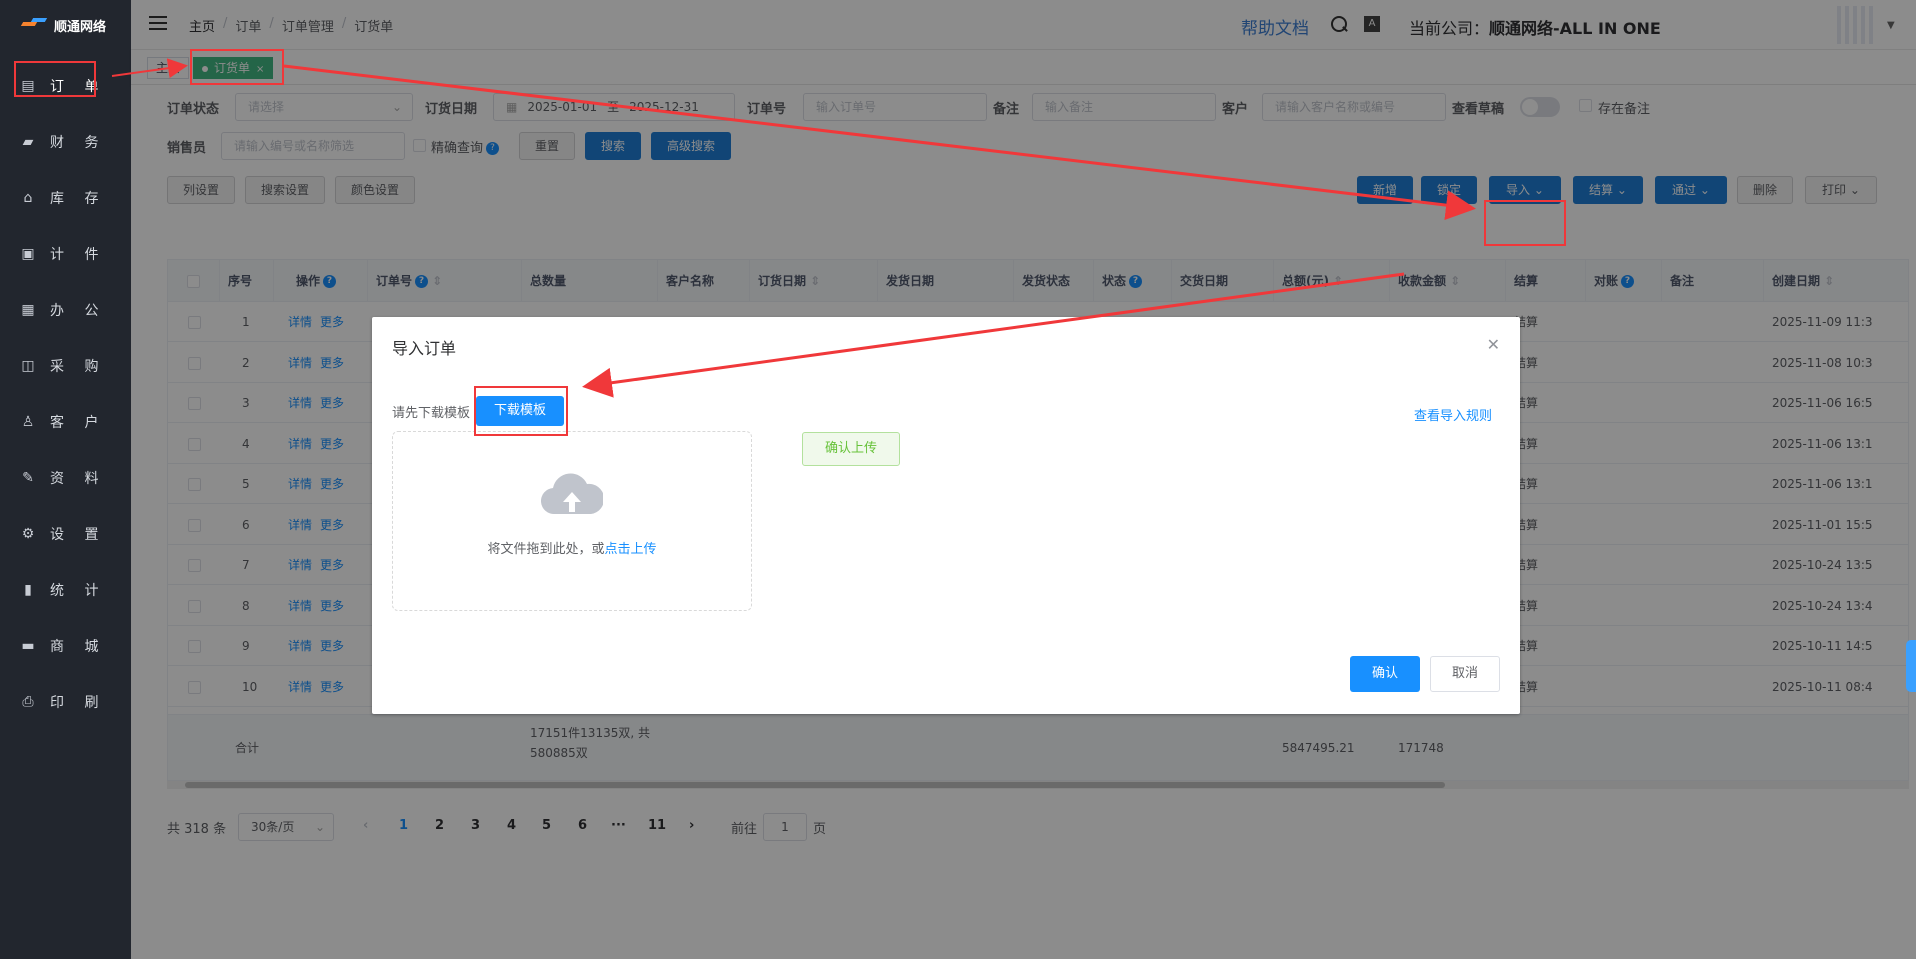  Describe the element at coordinates (424, 348) in the screenshot. I see `dialog-title: 导入订单` at that location.